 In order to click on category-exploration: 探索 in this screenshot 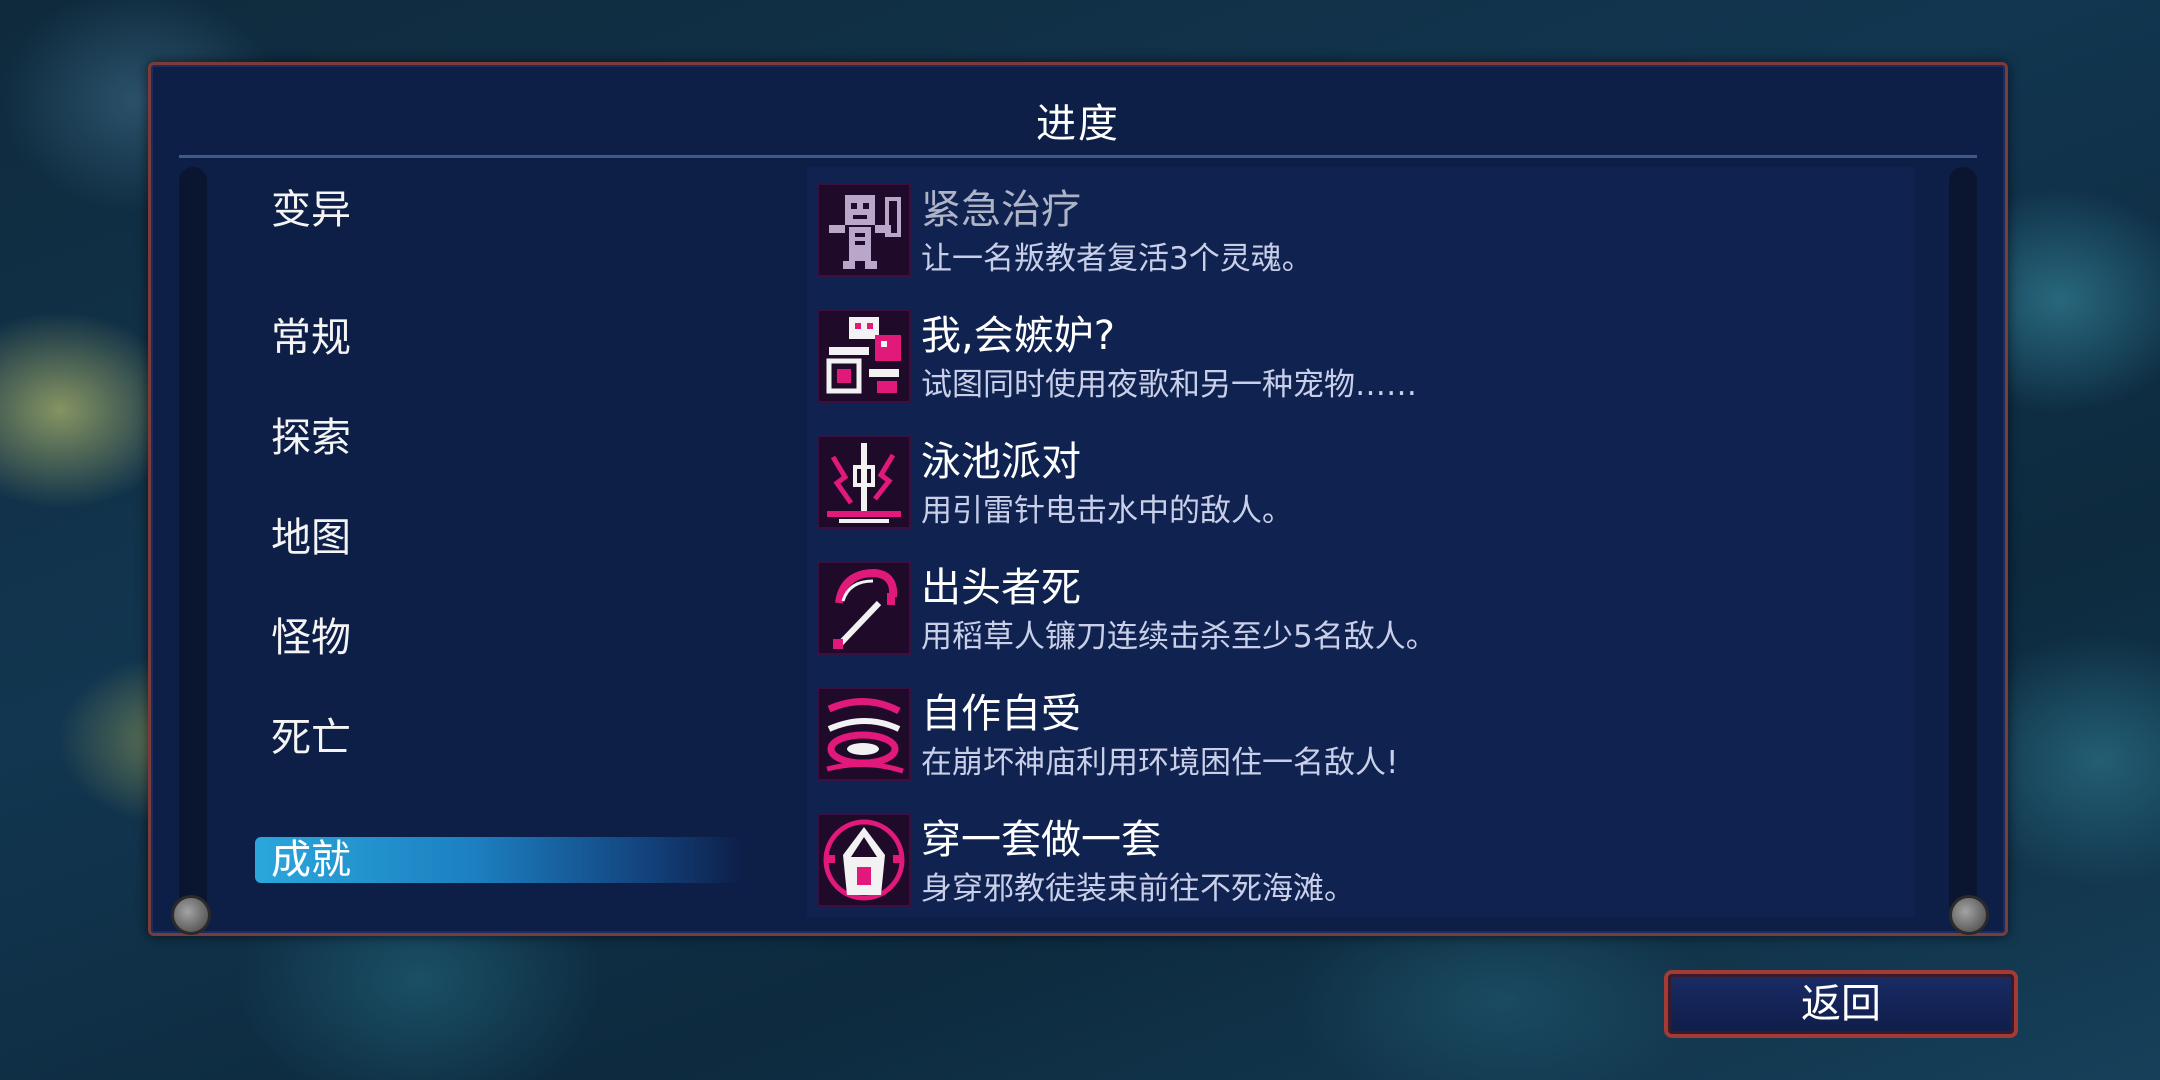, I will do `click(311, 434)`.